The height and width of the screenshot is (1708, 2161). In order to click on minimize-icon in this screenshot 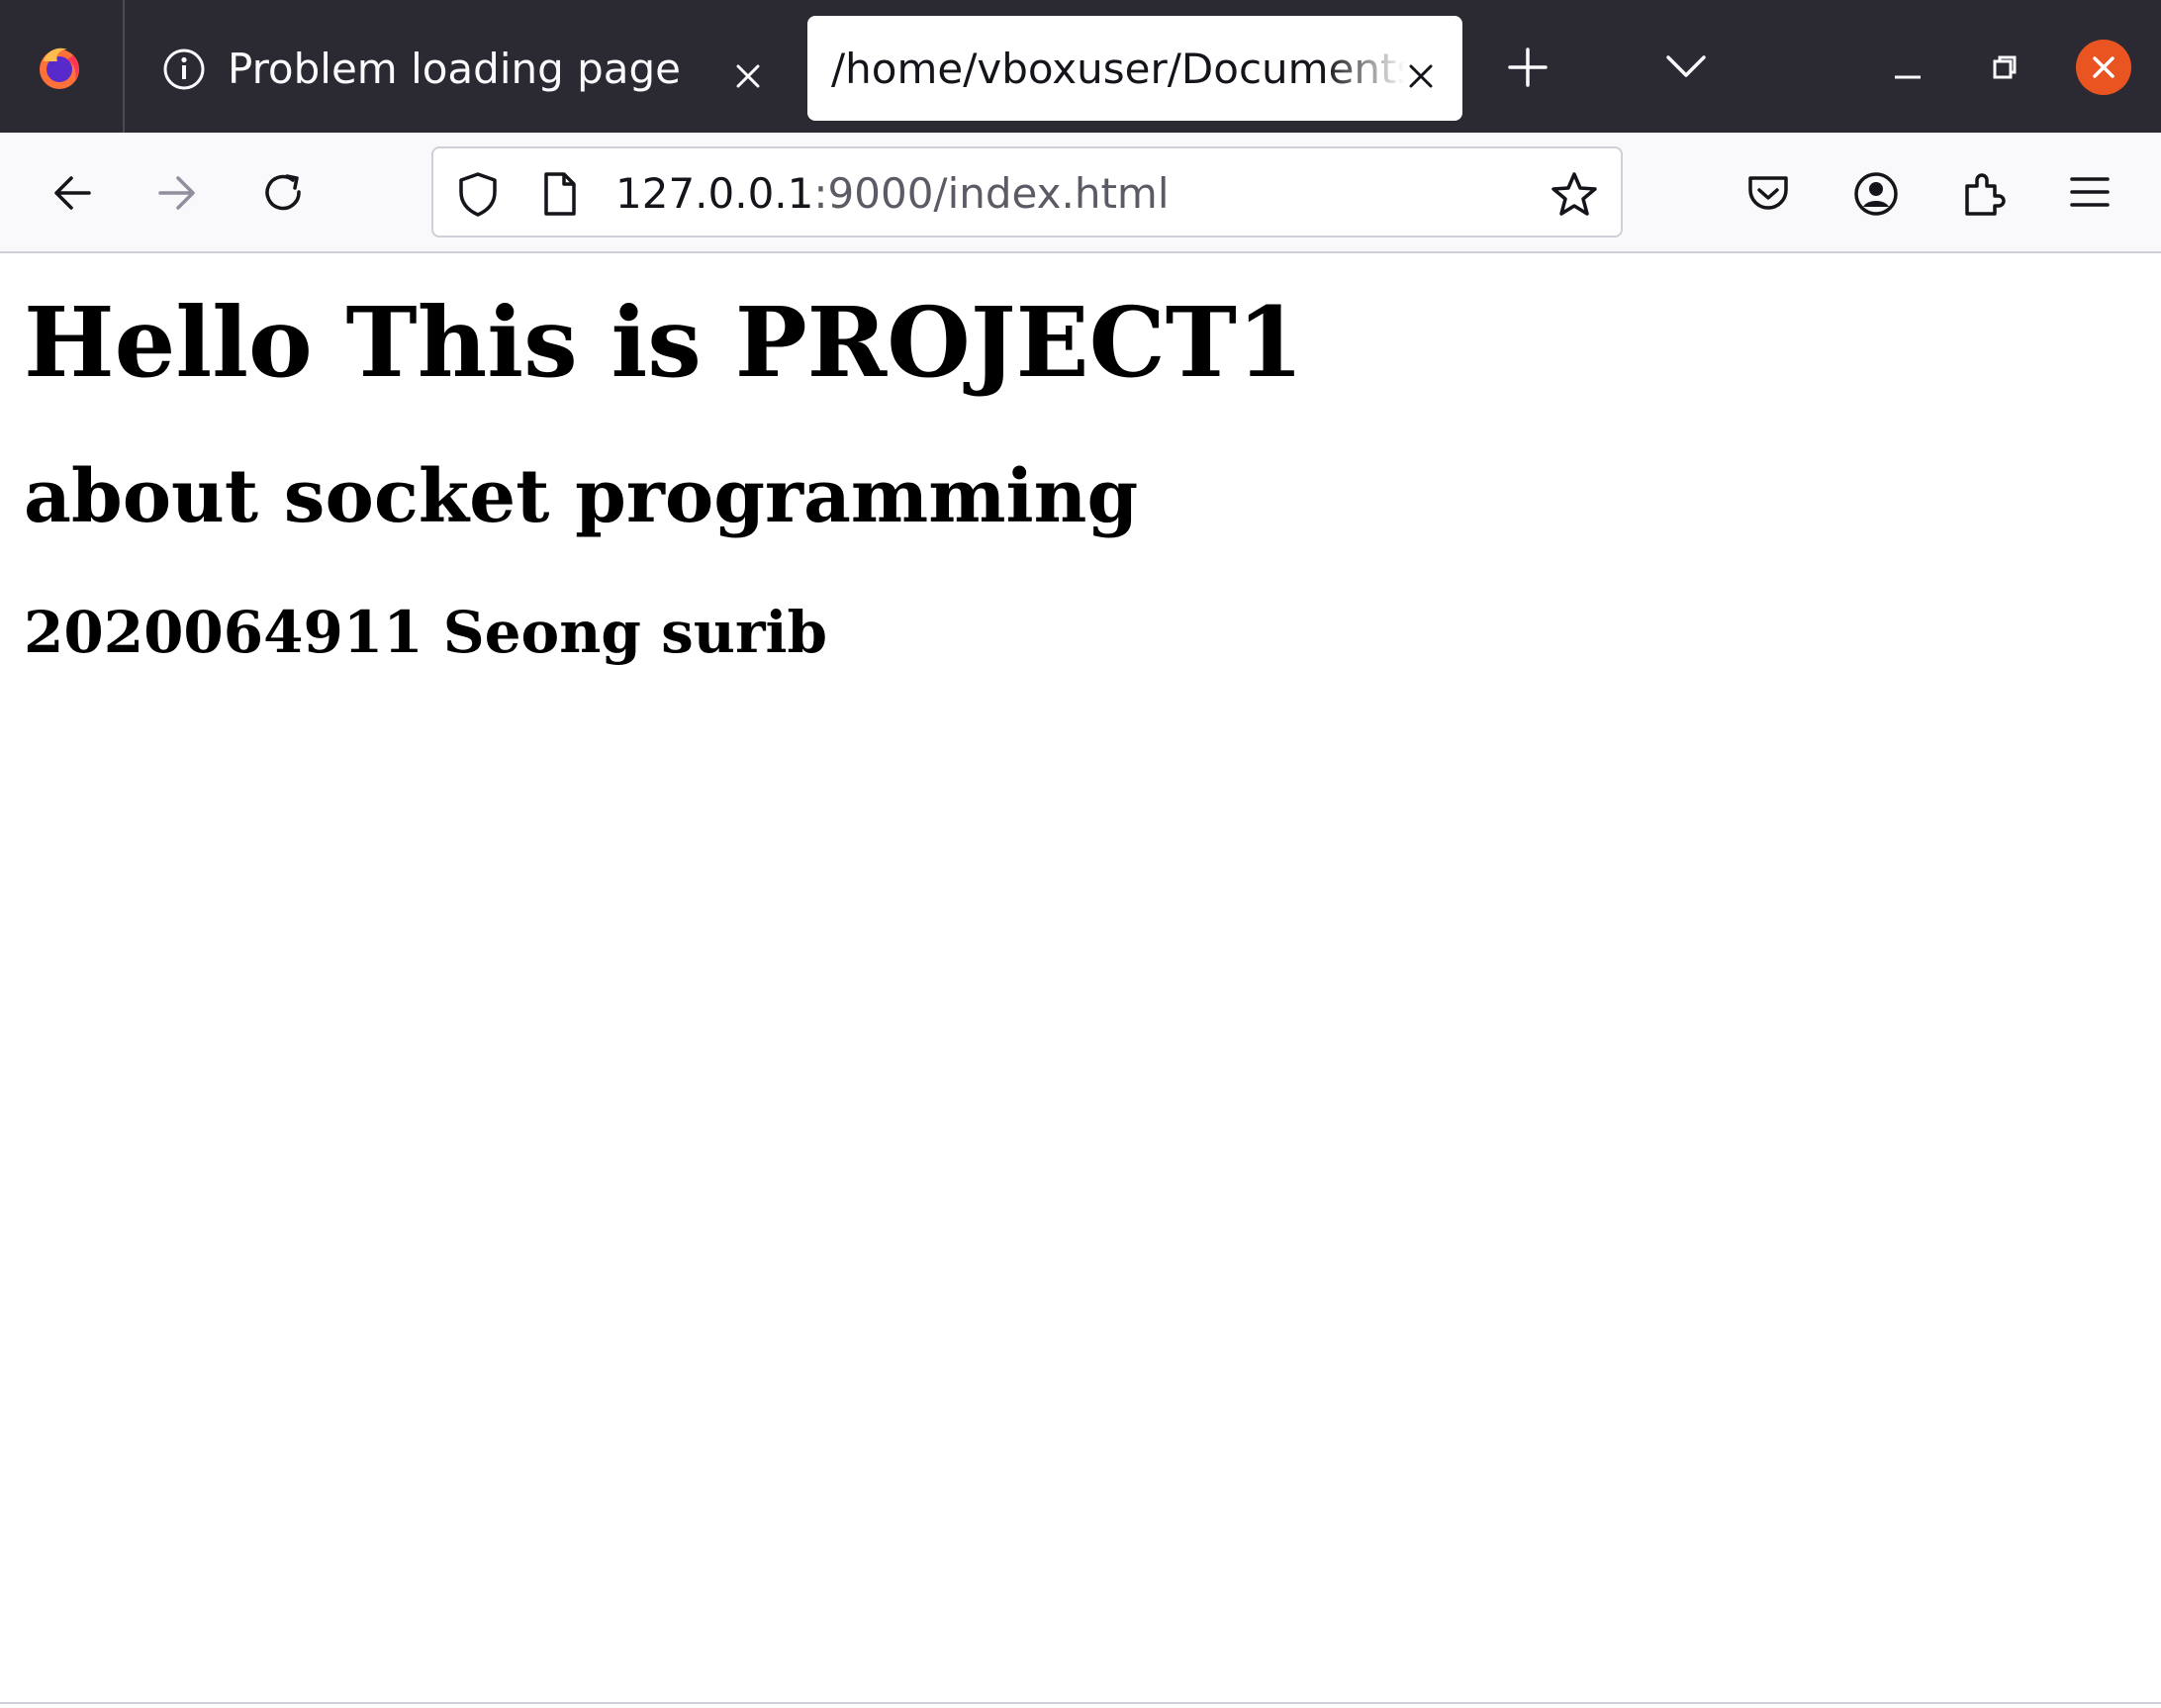, I will do `click(1908, 71)`.